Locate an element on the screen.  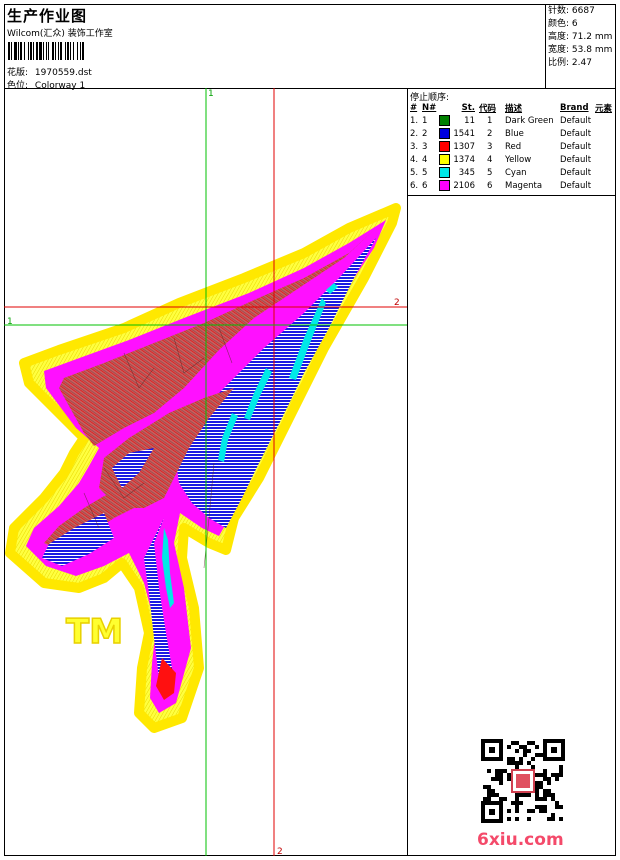
legend-divider is located at coordinates (511, 195).